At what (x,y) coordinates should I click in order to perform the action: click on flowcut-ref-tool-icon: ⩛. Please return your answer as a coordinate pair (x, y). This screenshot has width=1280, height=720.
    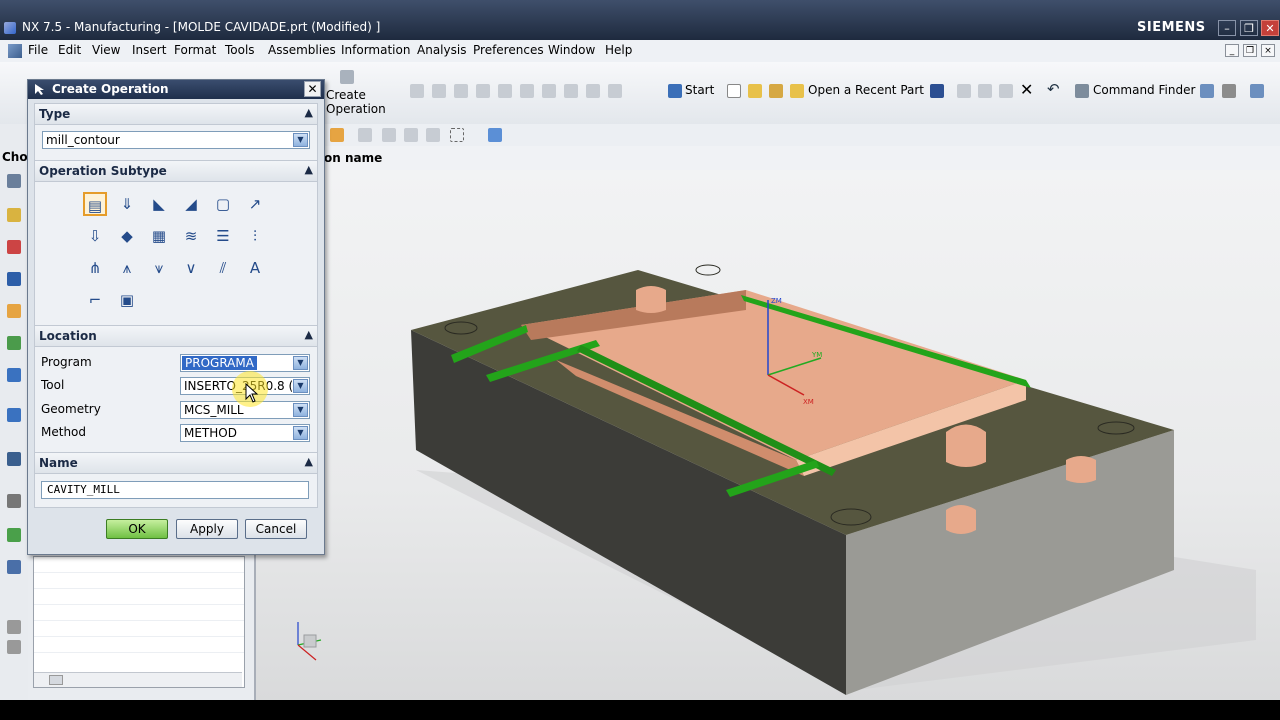
    Looking at the image, I should click on (159, 268).